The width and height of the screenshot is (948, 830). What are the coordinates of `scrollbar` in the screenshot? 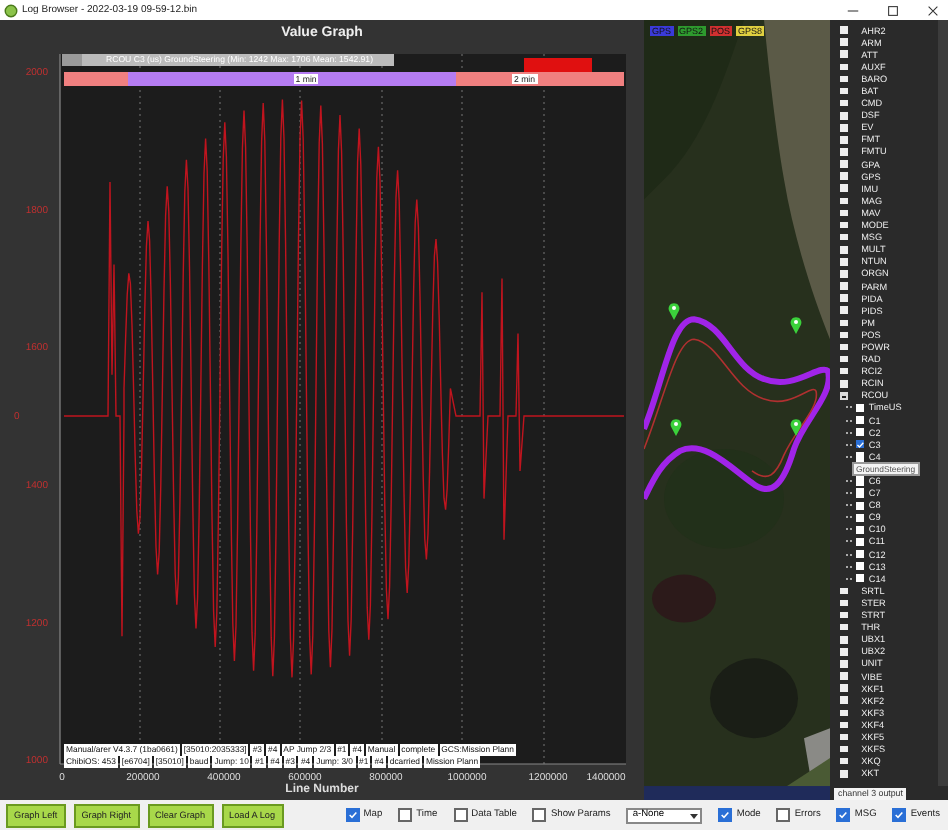 It's located at (943, 403).